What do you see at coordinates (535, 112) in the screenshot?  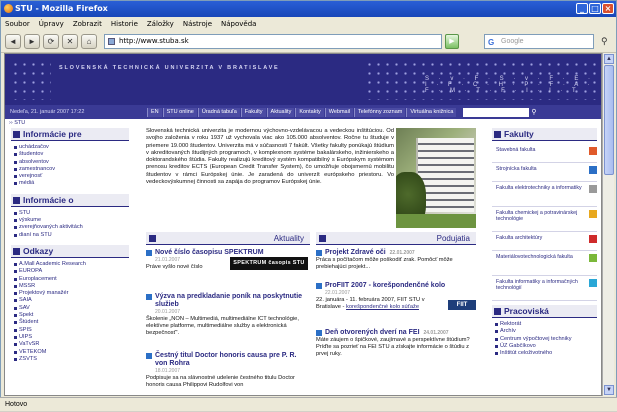 I see `site-search-icon: ⚲` at bounding box center [535, 112].